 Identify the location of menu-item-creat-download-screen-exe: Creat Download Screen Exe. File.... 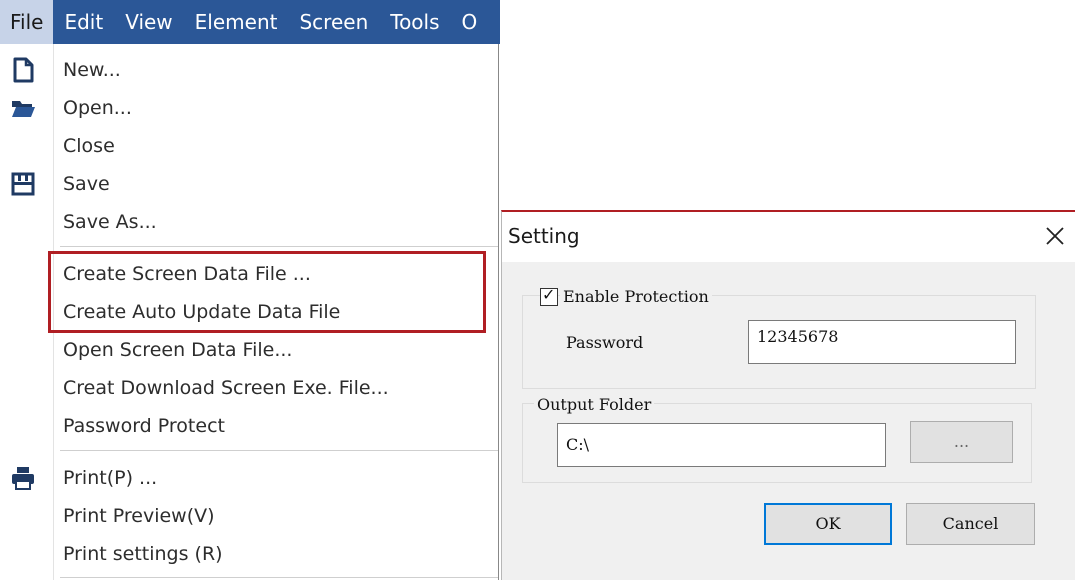
(249, 388).